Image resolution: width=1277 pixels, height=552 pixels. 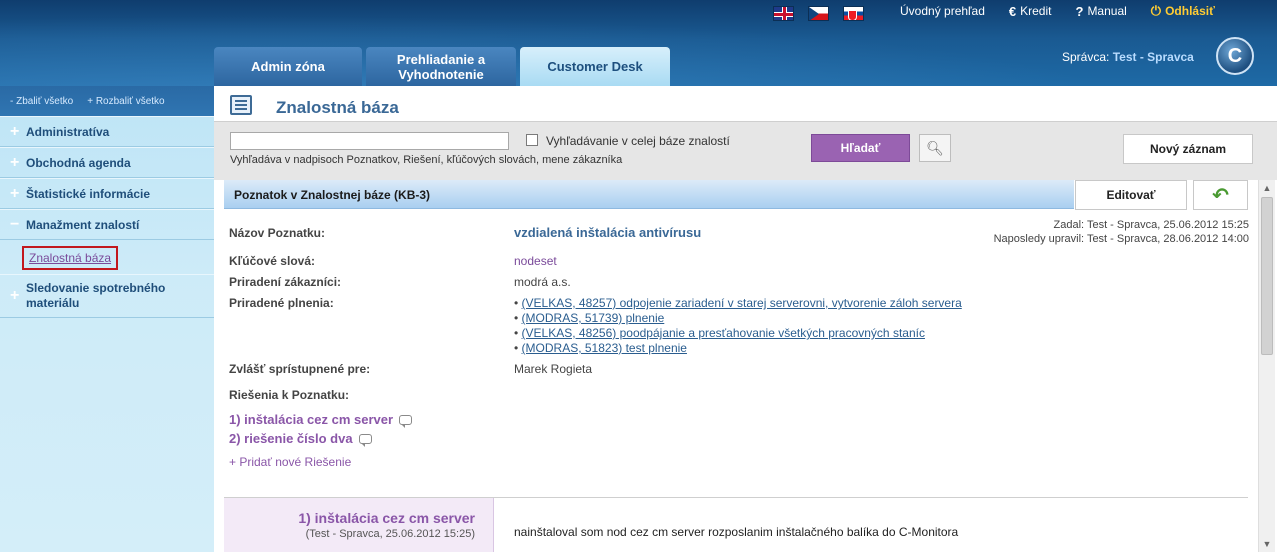 What do you see at coordinates (15, 224) in the screenshot?
I see `minus-icon: −` at bounding box center [15, 224].